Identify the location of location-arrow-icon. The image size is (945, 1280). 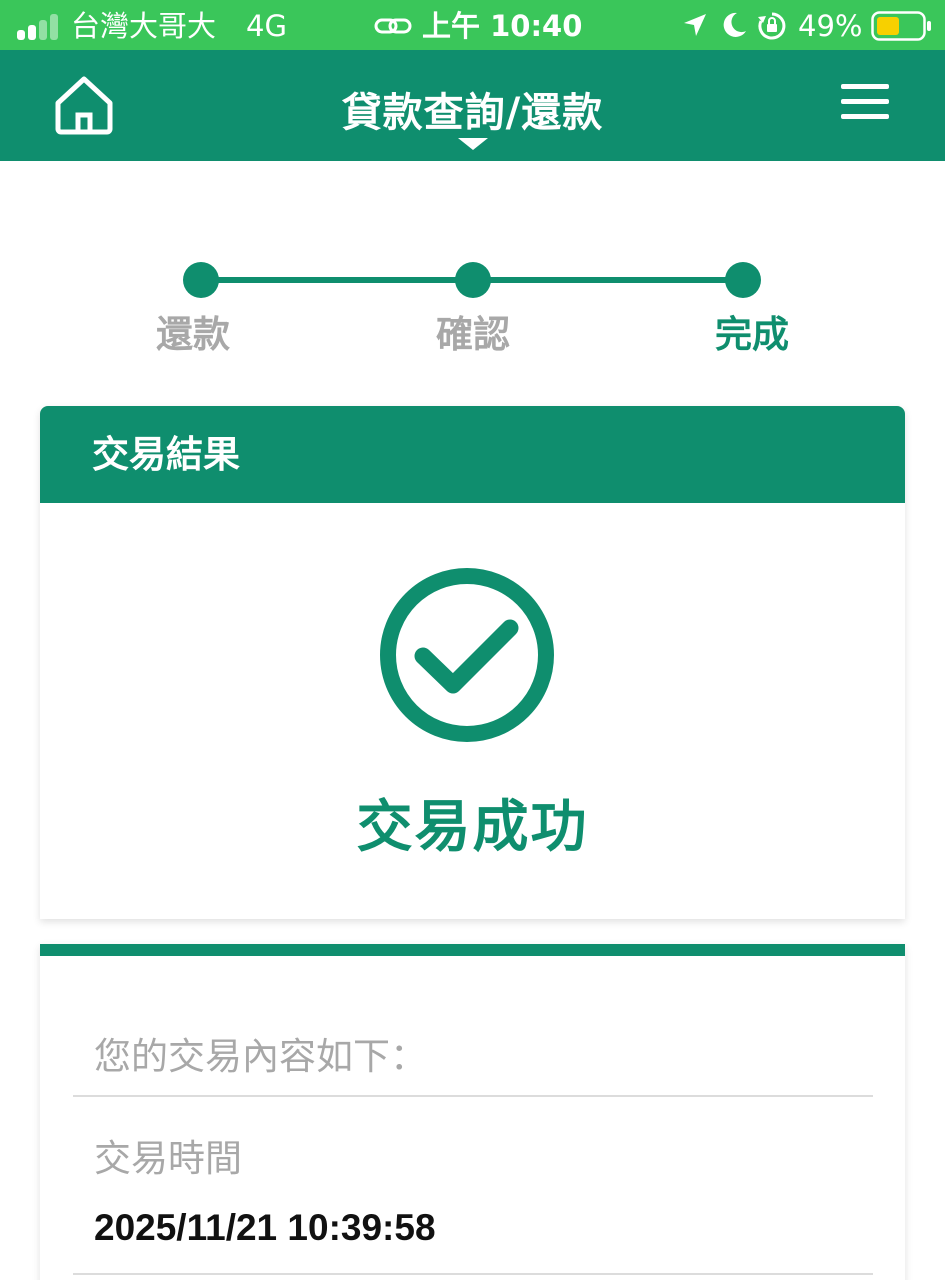
(695, 25).